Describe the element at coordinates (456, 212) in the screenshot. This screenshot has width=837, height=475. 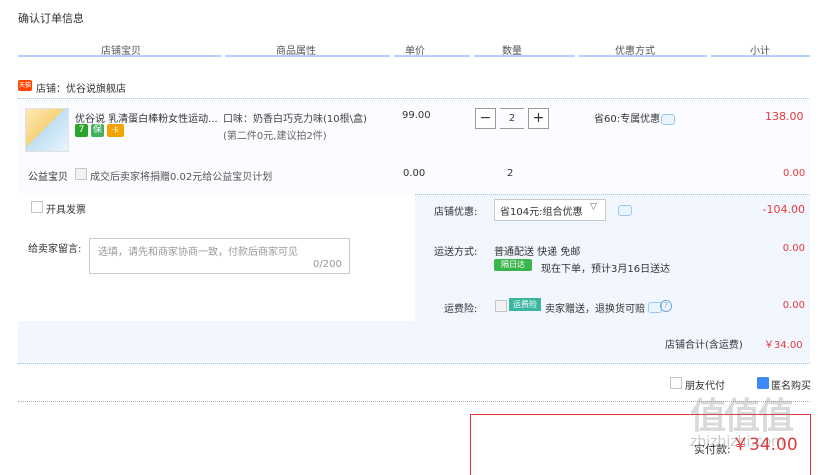
I see `store-discount-label: 店铺优惠:` at that location.